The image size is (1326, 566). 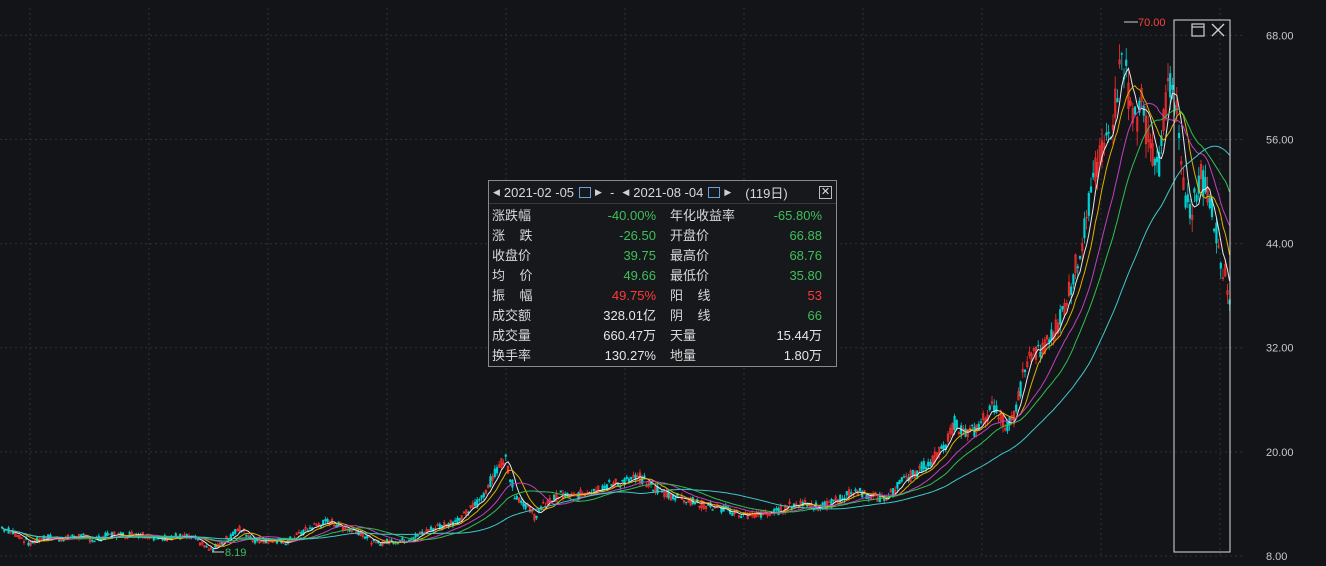 What do you see at coordinates (683, 335) in the screenshot?
I see `stat-label: 天量` at bounding box center [683, 335].